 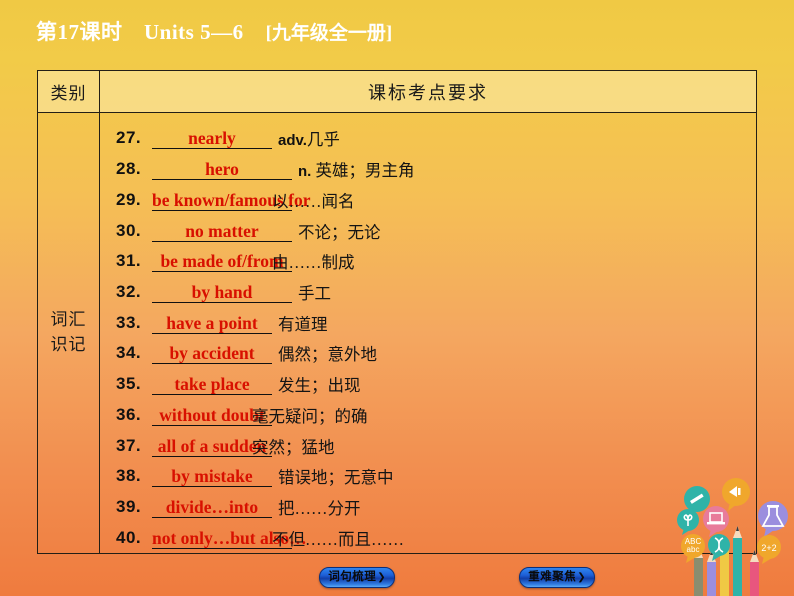 What do you see at coordinates (428, 353) in the screenshot?
I see `vocabulary-entry-row: 34. by accident 偶然；意外地` at bounding box center [428, 353].